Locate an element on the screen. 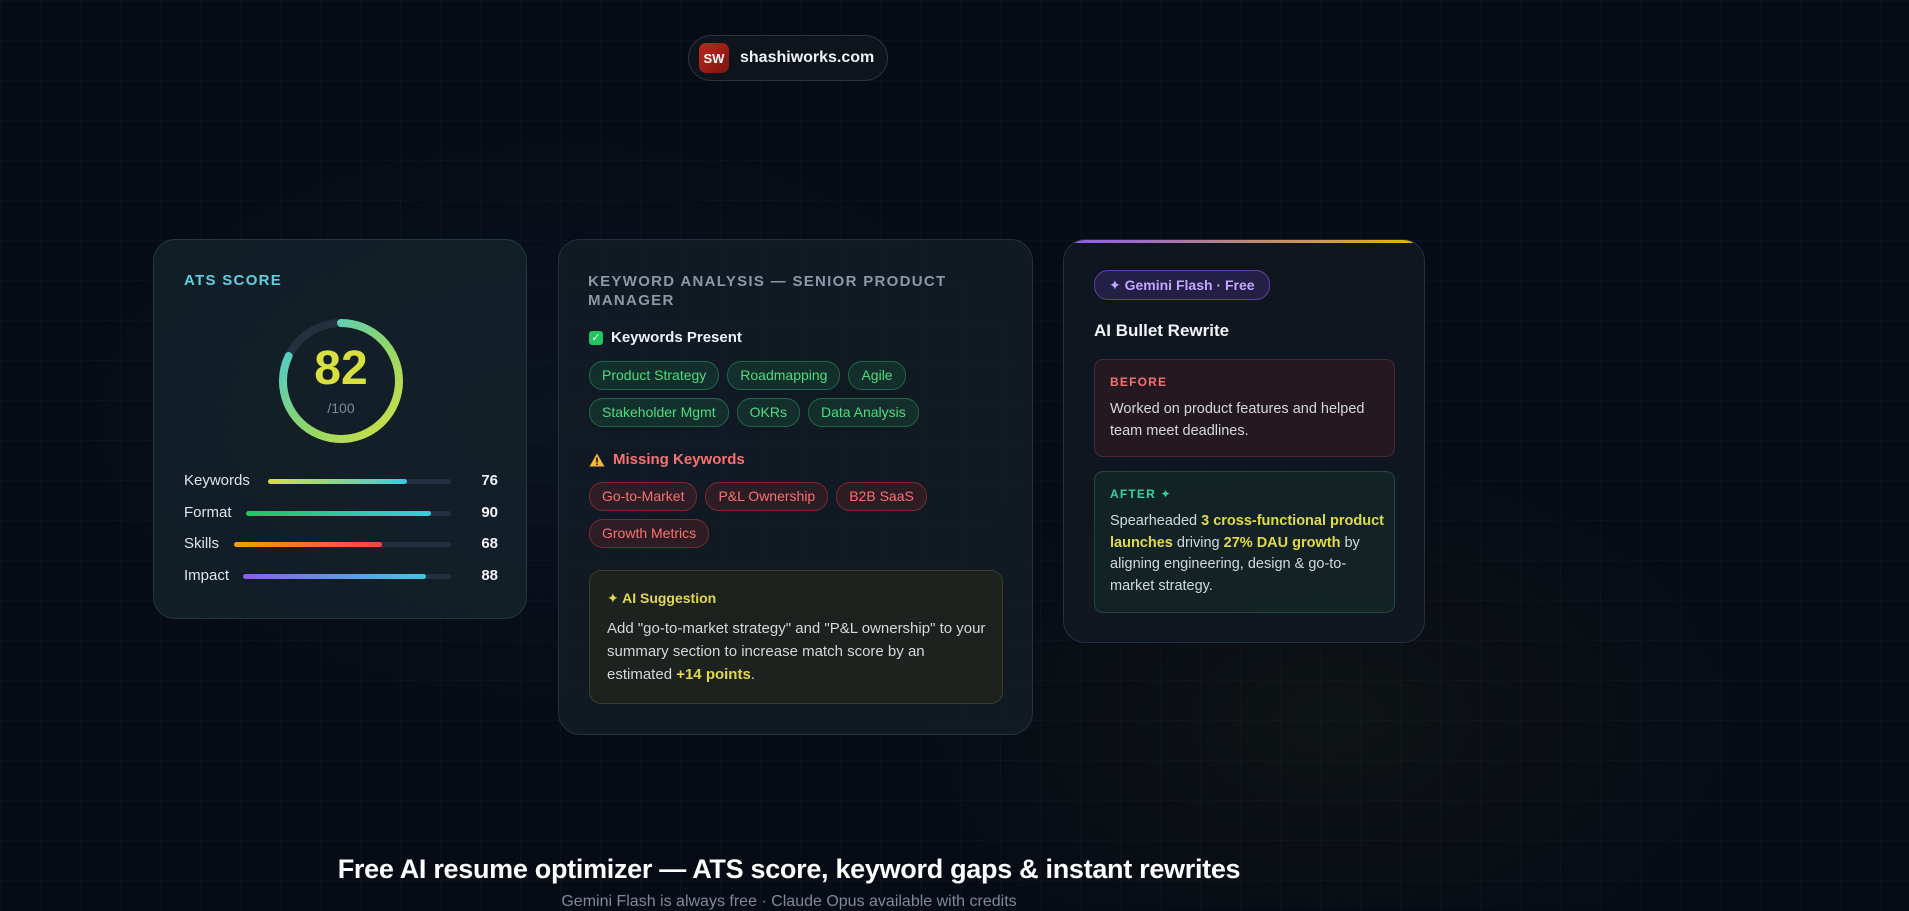 The height and width of the screenshot is (911, 1909). warning-icon is located at coordinates (597, 459).